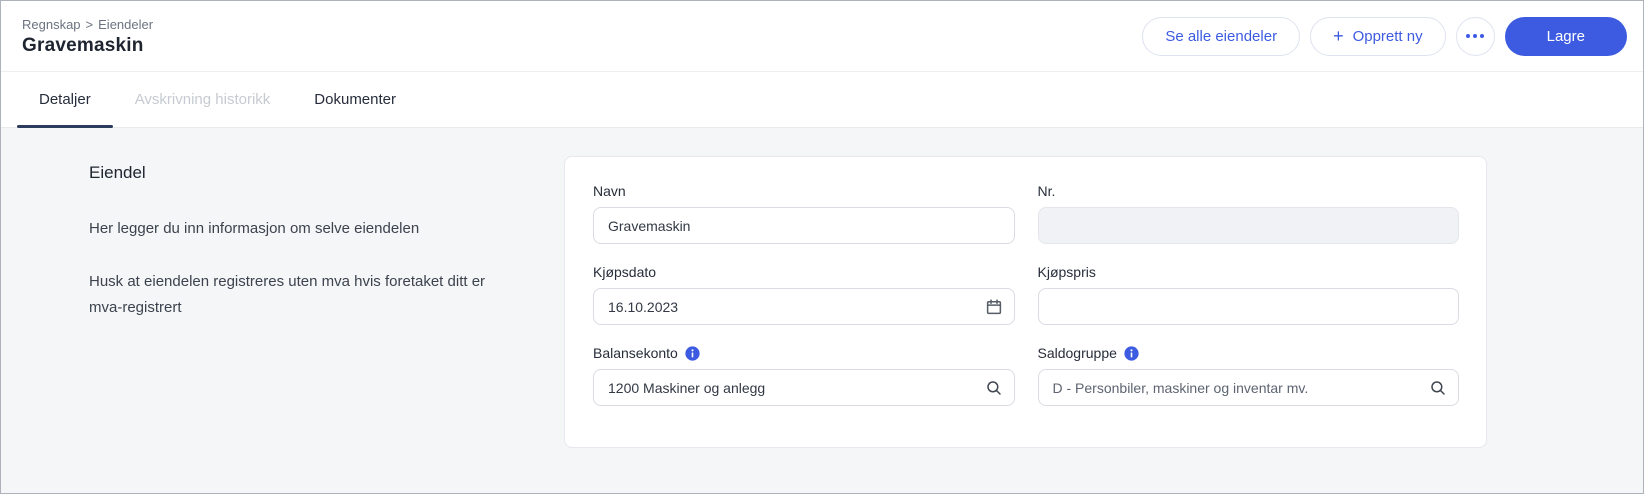 The image size is (1644, 494). I want to click on calendar-icon, so click(994, 307).